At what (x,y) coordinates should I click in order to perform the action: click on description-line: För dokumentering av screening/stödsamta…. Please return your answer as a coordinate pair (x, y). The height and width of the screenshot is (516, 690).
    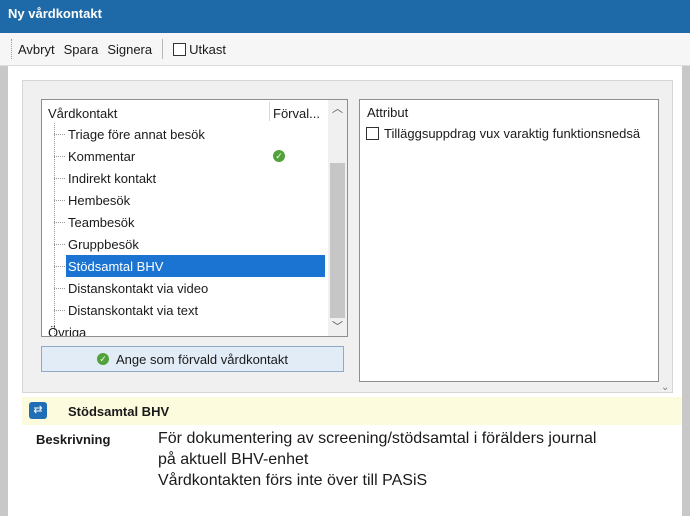
    Looking at the image, I should click on (377, 438).